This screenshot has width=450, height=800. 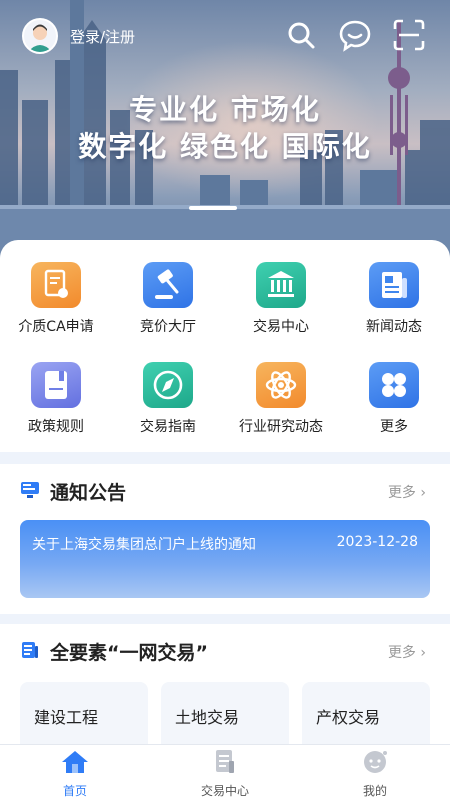 I want to click on document-icon, so click(x=225, y=761).